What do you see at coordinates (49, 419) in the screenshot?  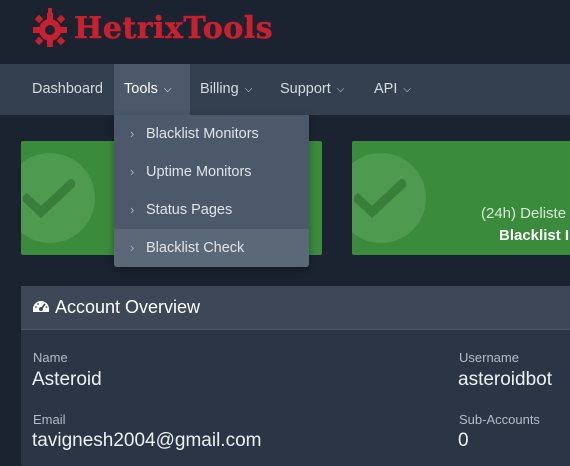 I see `email-label: Email` at bounding box center [49, 419].